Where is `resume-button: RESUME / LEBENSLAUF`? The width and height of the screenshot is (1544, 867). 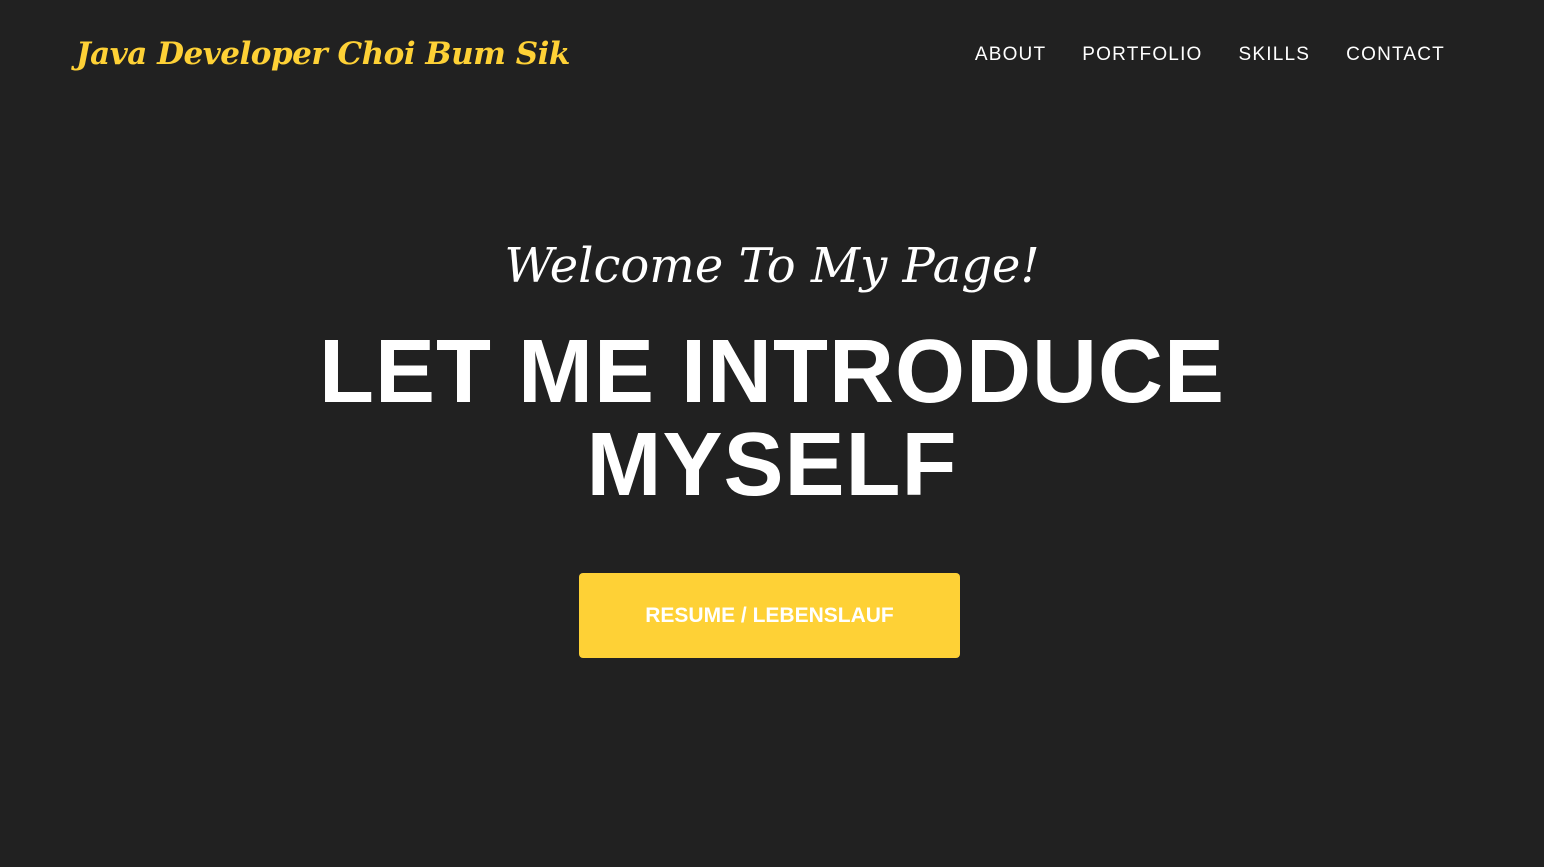 resume-button: RESUME / LEBENSLAUF is located at coordinates (769, 615).